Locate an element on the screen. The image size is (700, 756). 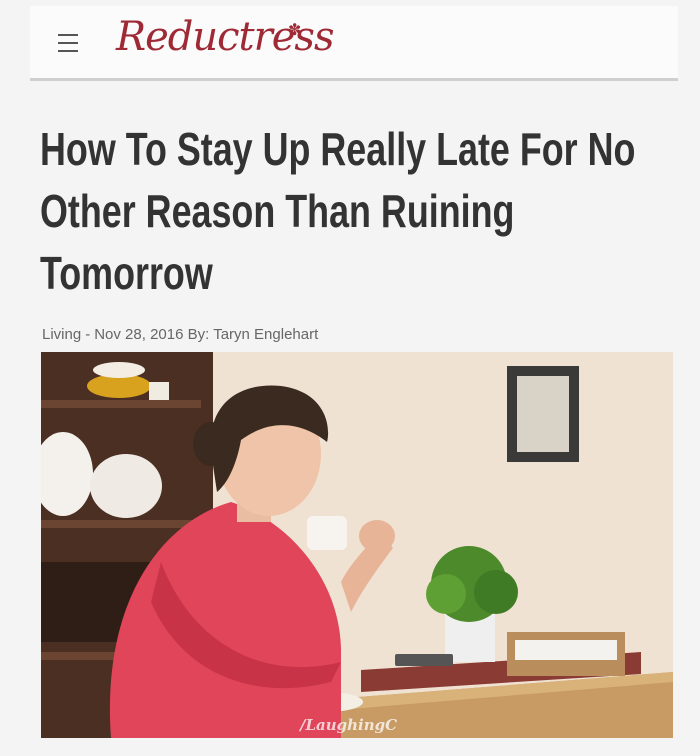
article-author: Taryn Englehart is located at coordinates (265, 334).